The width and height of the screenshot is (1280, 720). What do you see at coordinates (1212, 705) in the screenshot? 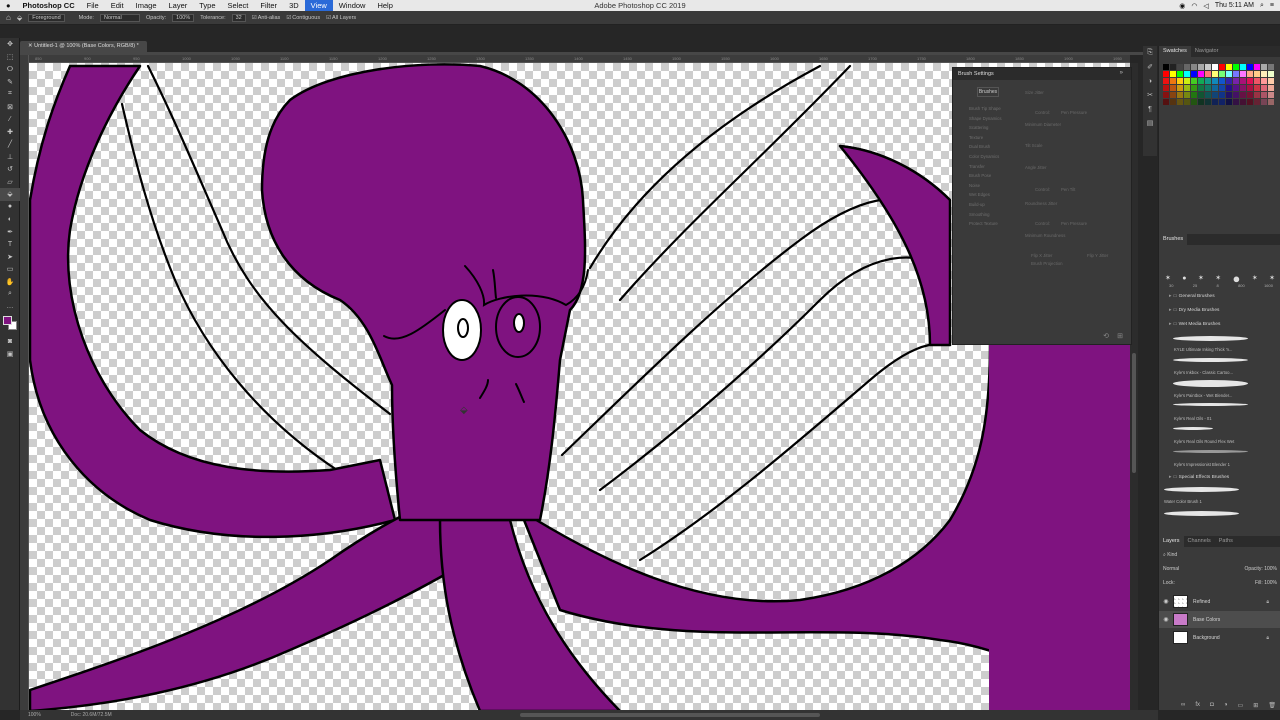
I see `add-mask-icon: ◘` at bounding box center [1212, 705].